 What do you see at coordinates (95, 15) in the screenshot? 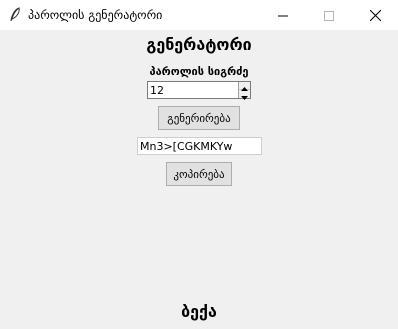
I see `window-title: პაროლის გენერატორი` at bounding box center [95, 15].